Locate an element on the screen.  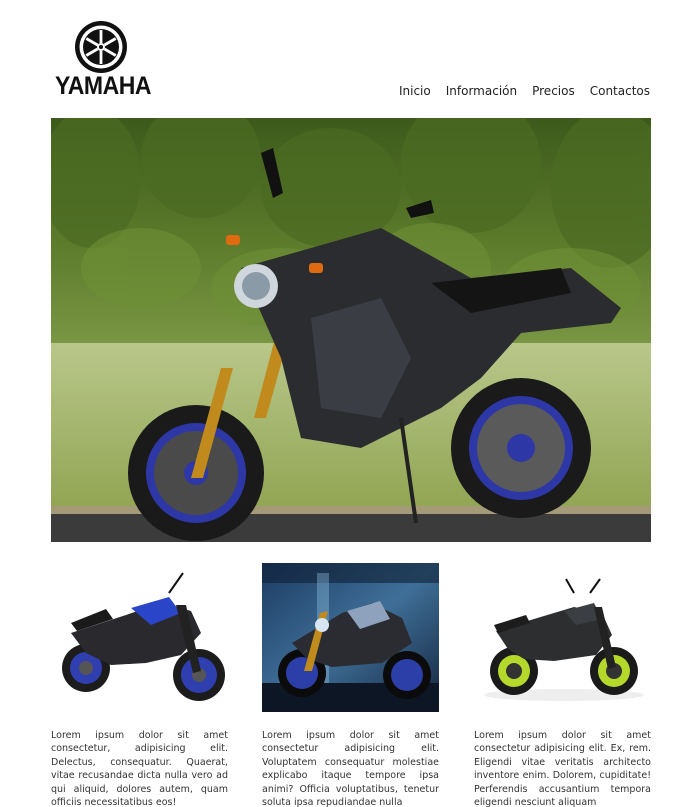
brand-name: YAMAHA is located at coordinates (103, 86).